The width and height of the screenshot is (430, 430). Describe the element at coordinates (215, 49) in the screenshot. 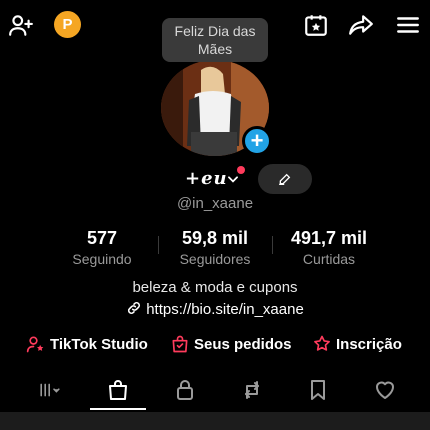

I see `tooltip-line2: Mães` at that location.